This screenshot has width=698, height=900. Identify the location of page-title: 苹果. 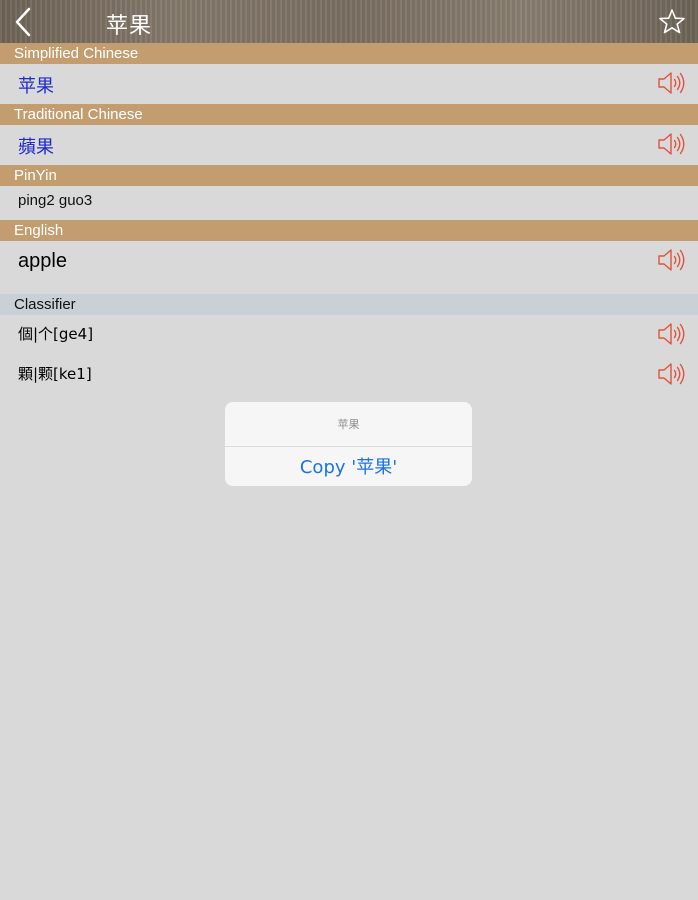
(129, 26).